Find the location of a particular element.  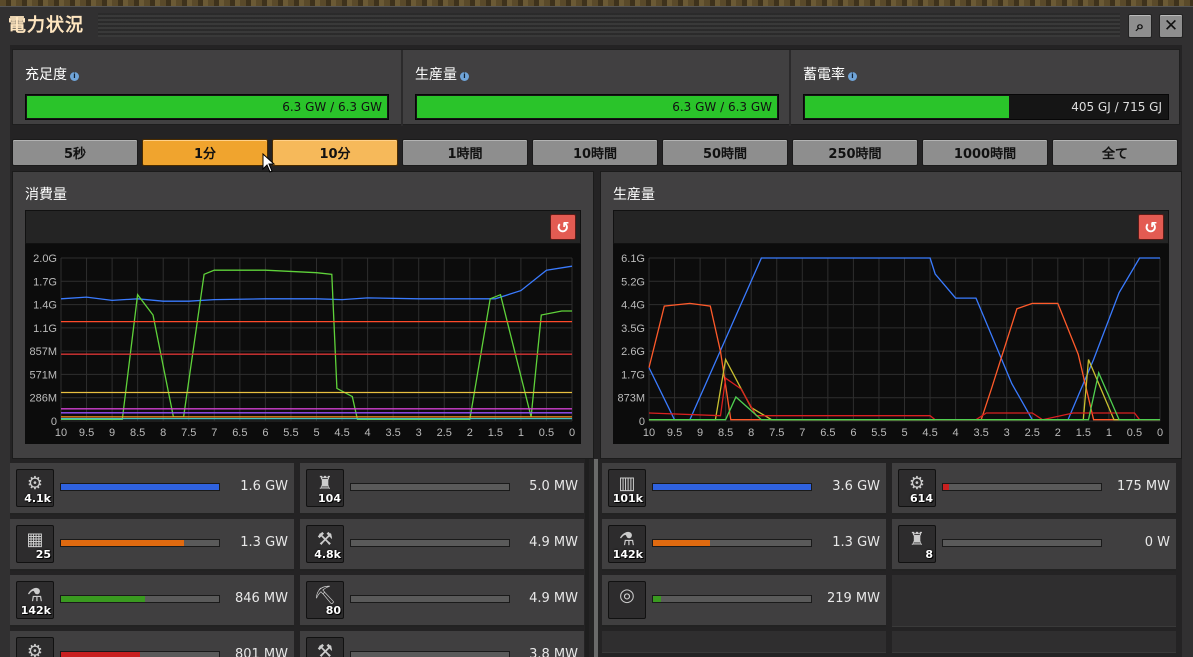

production-y-tick: 1.7G is located at coordinates (633, 375).